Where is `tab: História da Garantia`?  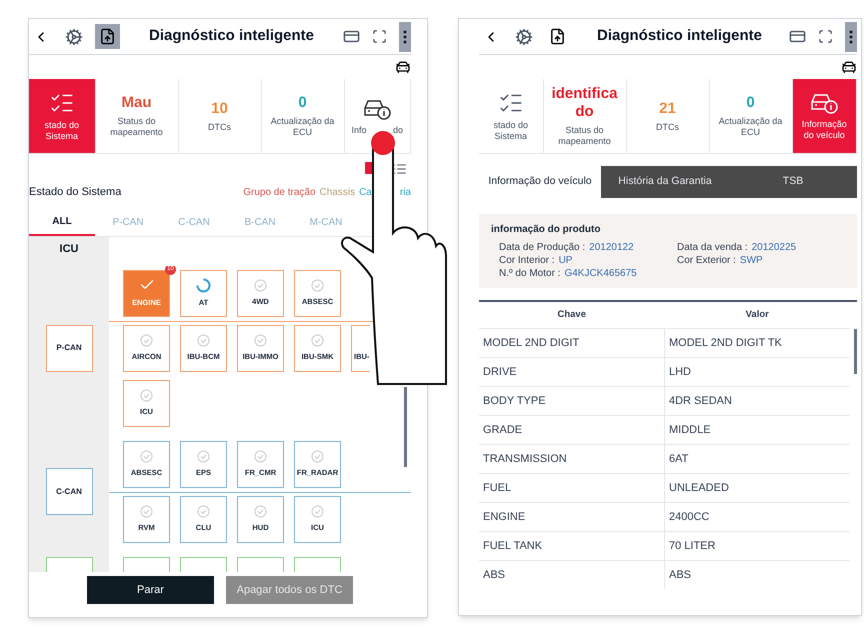
tab: História da Garantia is located at coordinates (665, 182).